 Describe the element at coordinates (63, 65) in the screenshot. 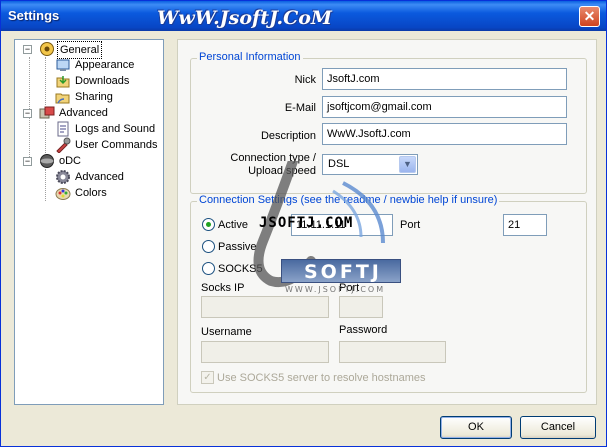

I see `appearance-icon` at that location.